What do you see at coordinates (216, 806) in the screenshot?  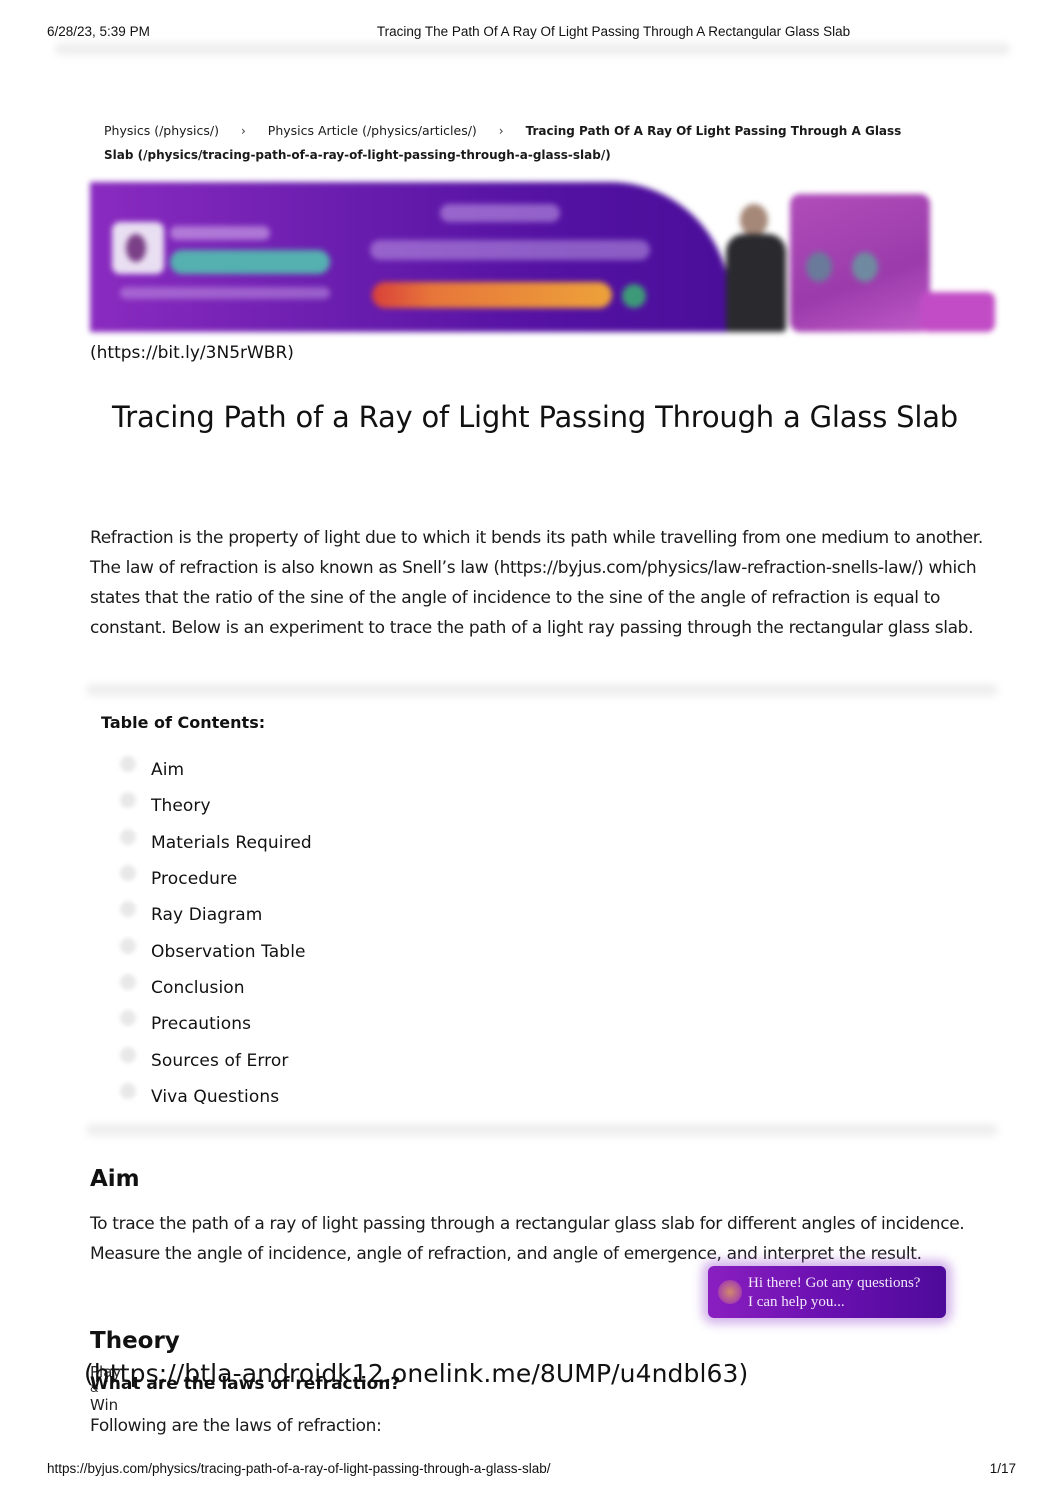 I see `toc-item: Theory` at bounding box center [216, 806].